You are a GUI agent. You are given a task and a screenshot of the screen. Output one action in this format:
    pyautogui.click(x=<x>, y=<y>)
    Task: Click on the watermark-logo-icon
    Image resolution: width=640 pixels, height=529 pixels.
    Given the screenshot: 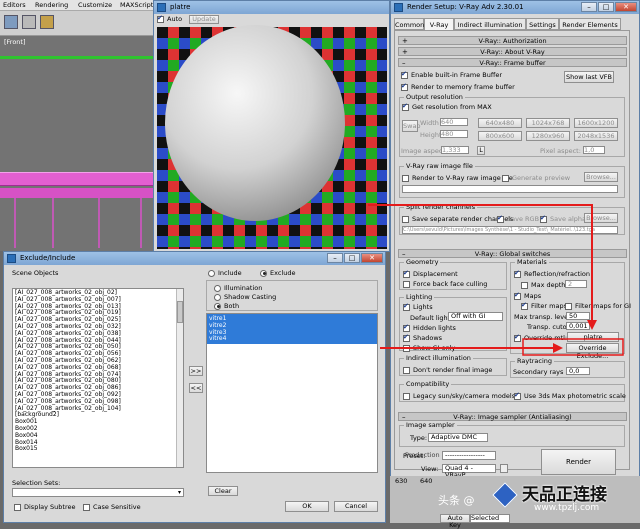 What is the action you would take?
    pyautogui.click(x=505, y=495)
    